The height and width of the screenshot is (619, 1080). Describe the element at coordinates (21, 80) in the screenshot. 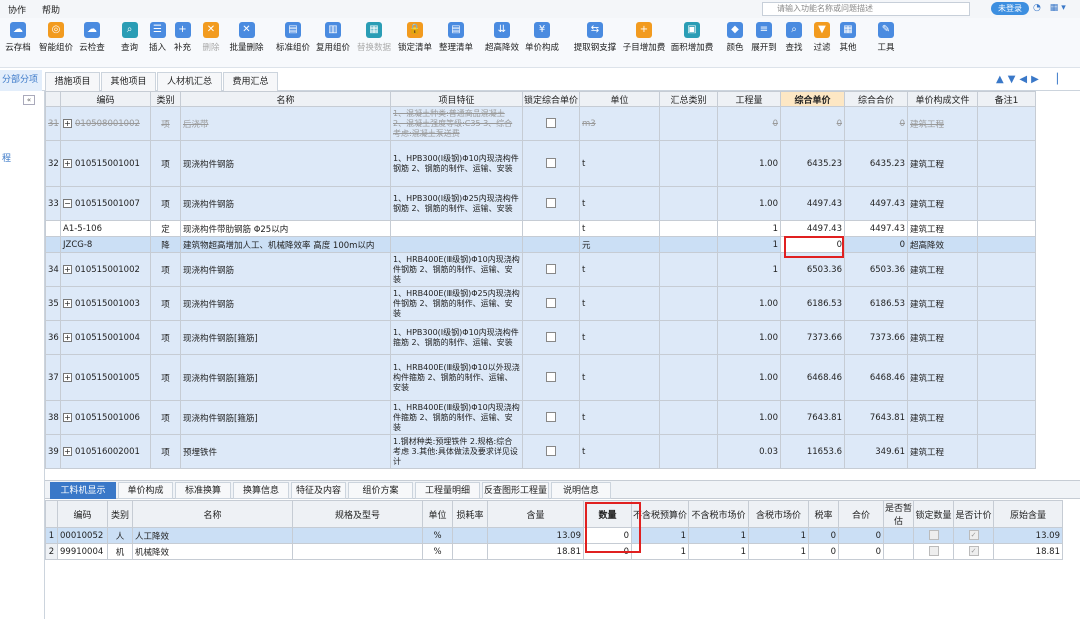

I see `tab-fenbu: 分部分项` at that location.